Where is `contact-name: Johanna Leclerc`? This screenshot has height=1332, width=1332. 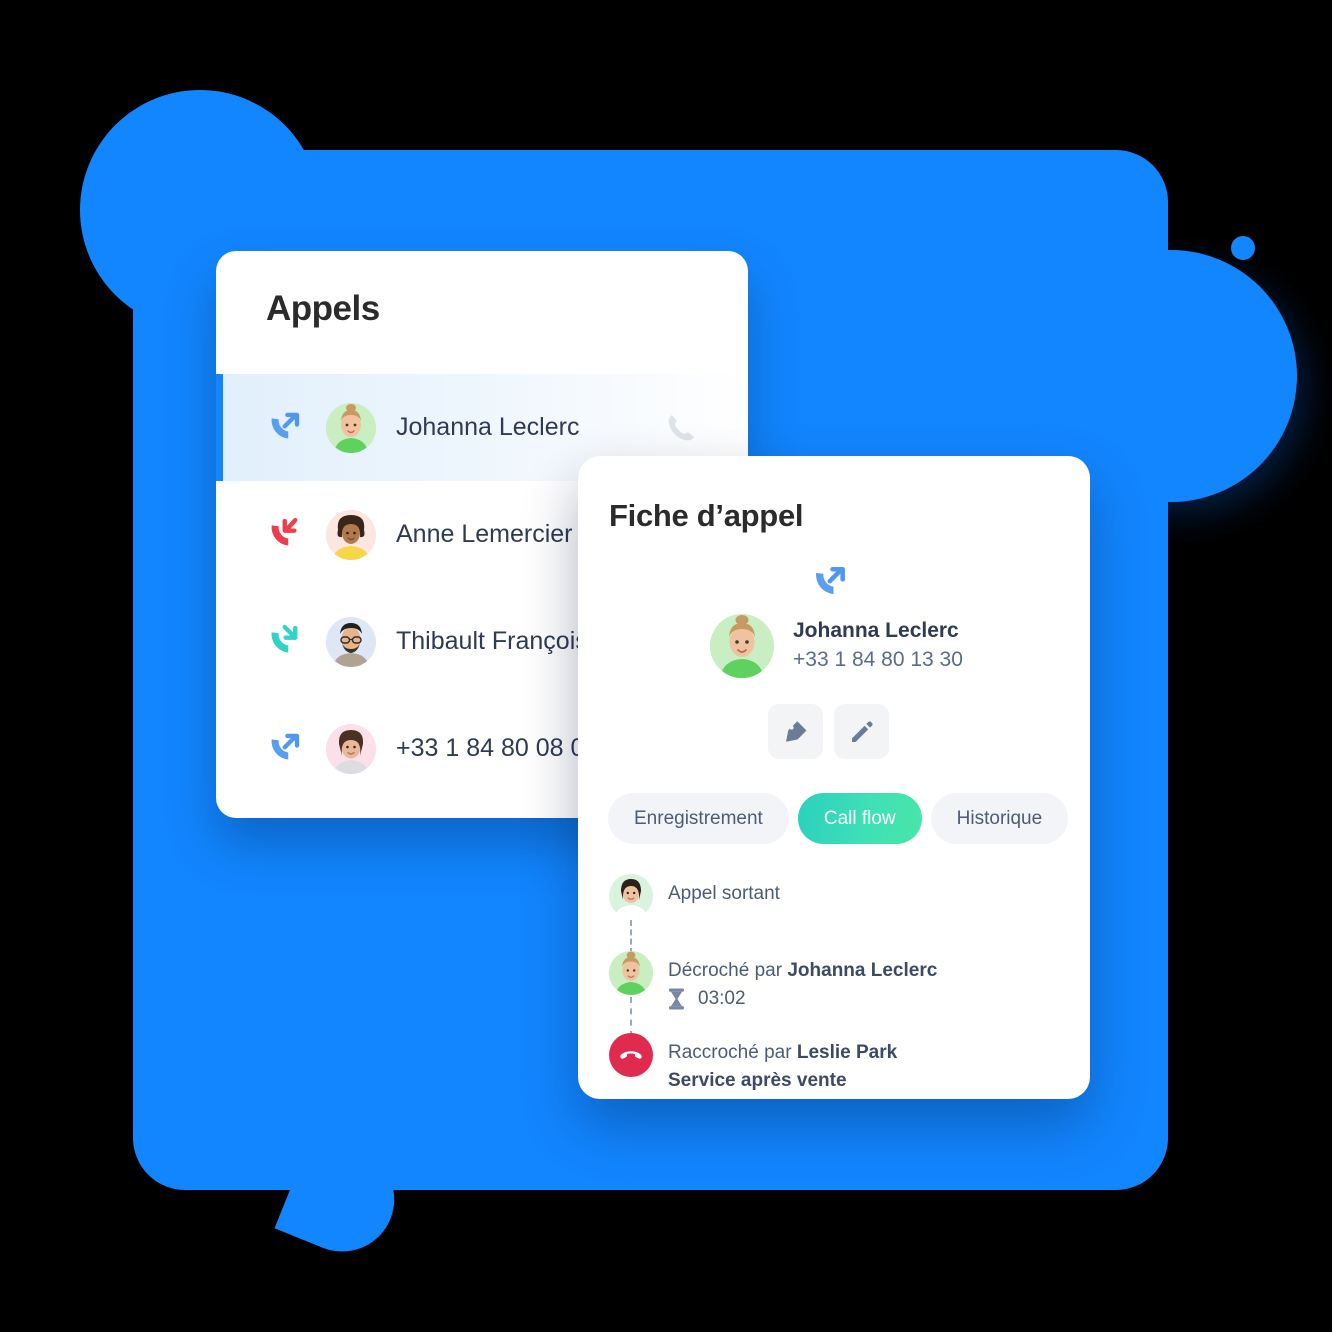 contact-name: Johanna Leclerc is located at coordinates (876, 631).